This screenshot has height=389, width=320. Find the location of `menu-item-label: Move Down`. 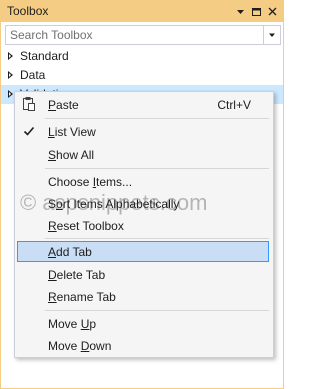

menu-item-label: Move Down is located at coordinates (80, 346).